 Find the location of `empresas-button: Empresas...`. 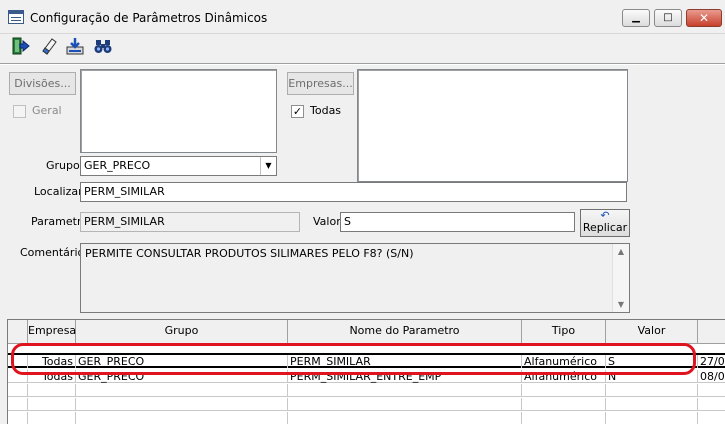

empresas-button: Empresas... is located at coordinates (320, 83).